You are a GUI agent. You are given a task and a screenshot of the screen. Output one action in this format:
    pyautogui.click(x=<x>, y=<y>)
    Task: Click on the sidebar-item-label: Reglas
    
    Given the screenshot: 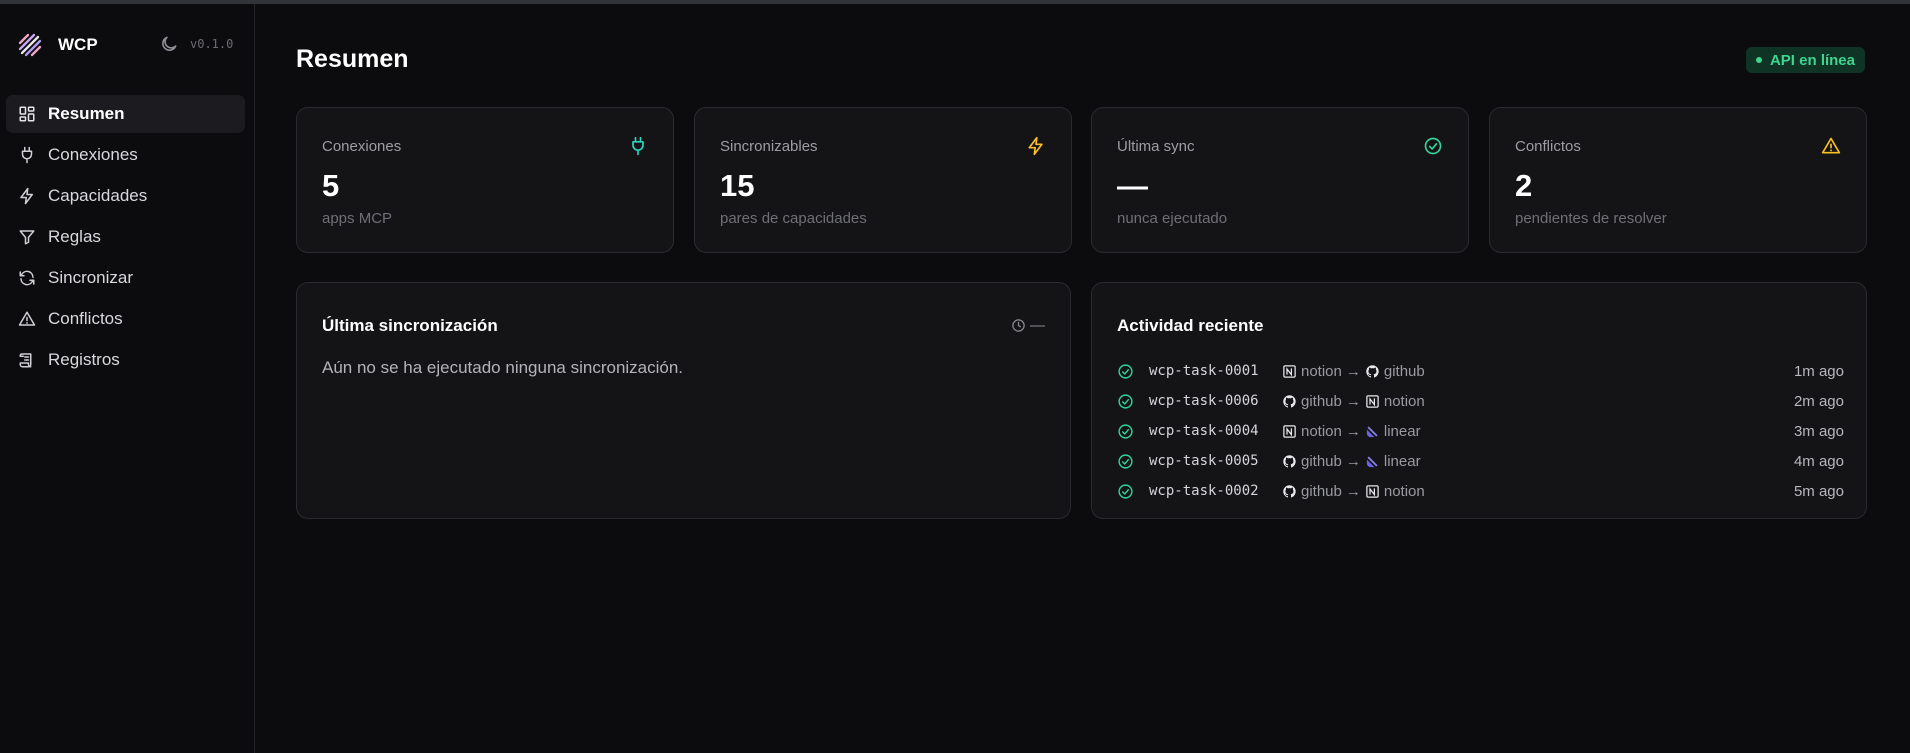 What is the action you would take?
    pyautogui.click(x=74, y=236)
    